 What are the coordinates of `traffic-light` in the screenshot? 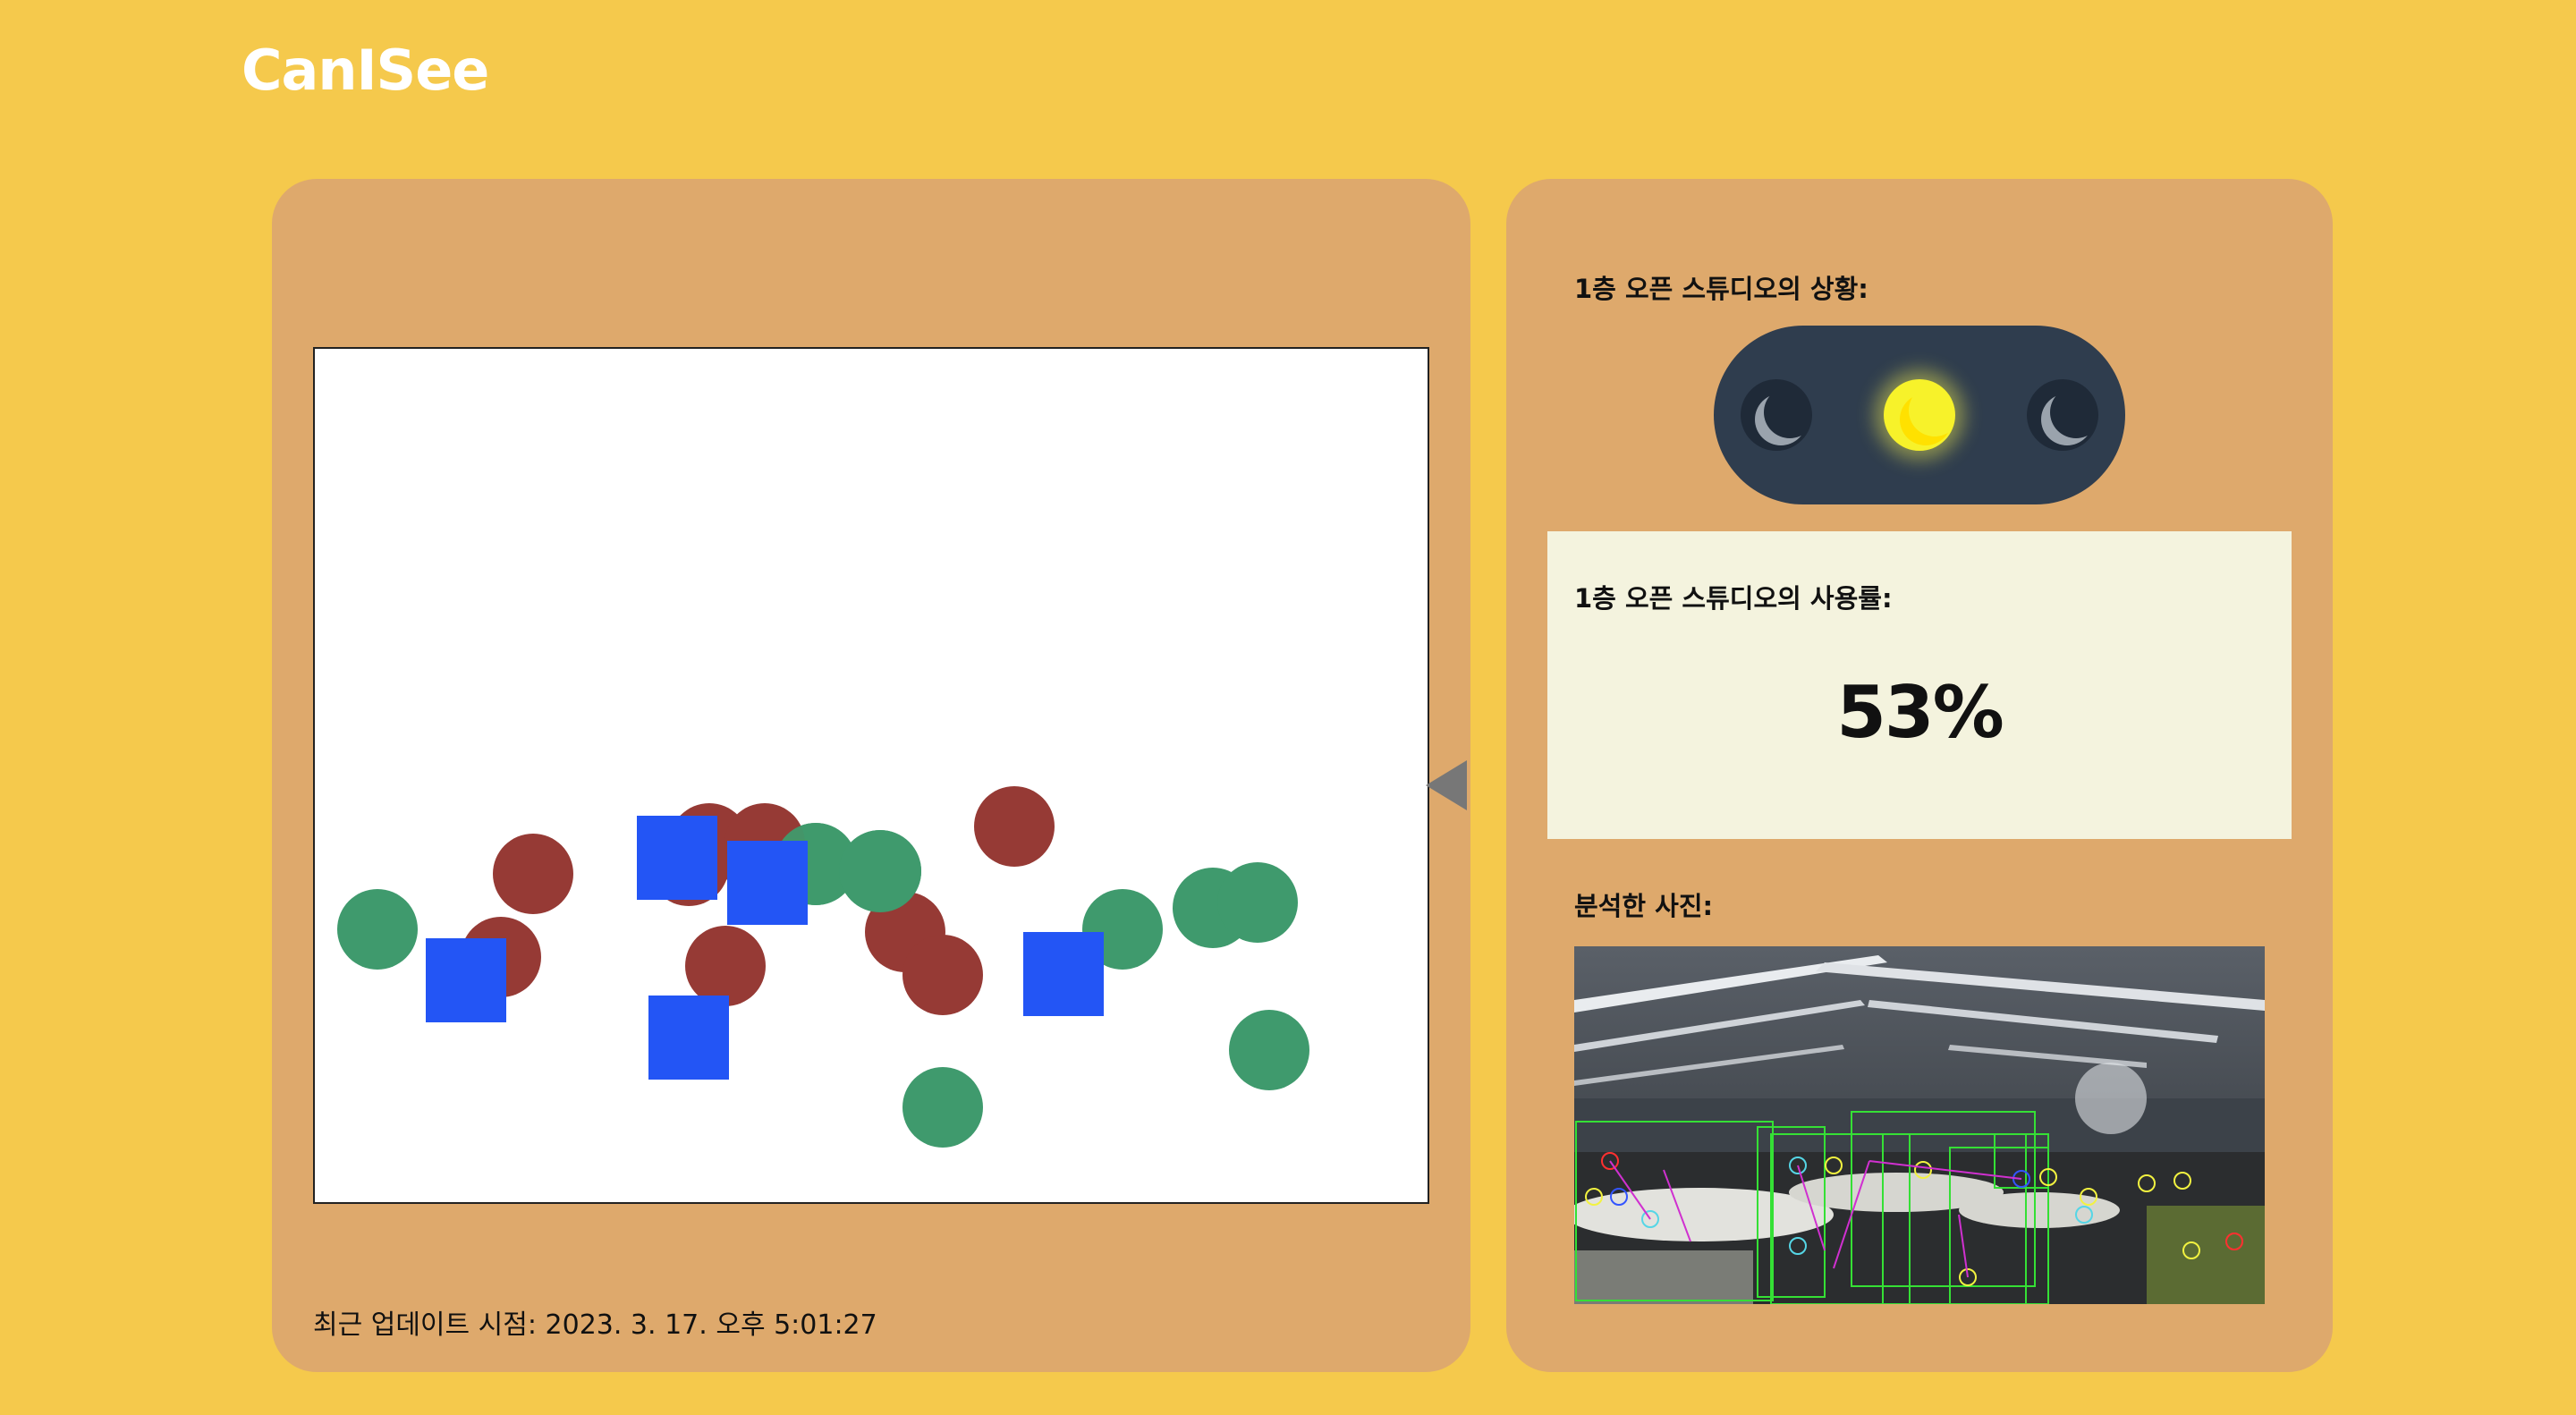 It's located at (1919, 415).